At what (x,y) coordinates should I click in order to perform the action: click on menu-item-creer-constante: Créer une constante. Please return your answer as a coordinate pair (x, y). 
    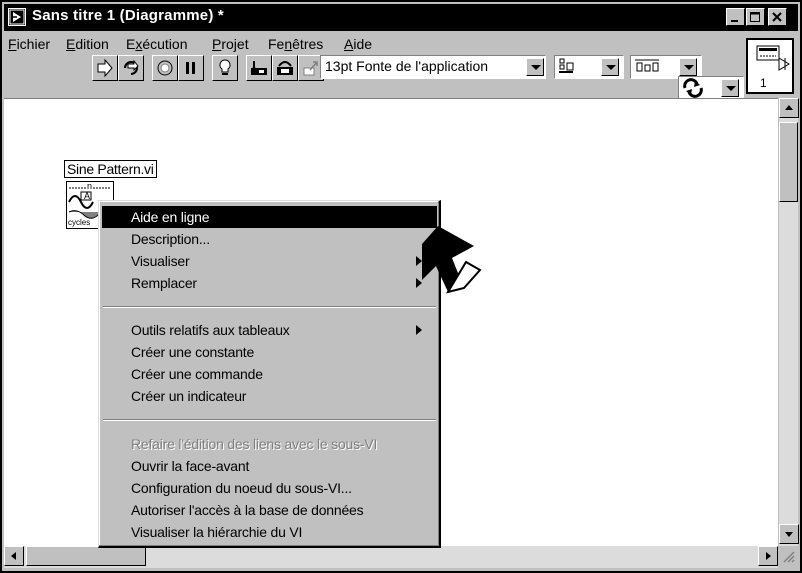
    Looking at the image, I should click on (269, 352).